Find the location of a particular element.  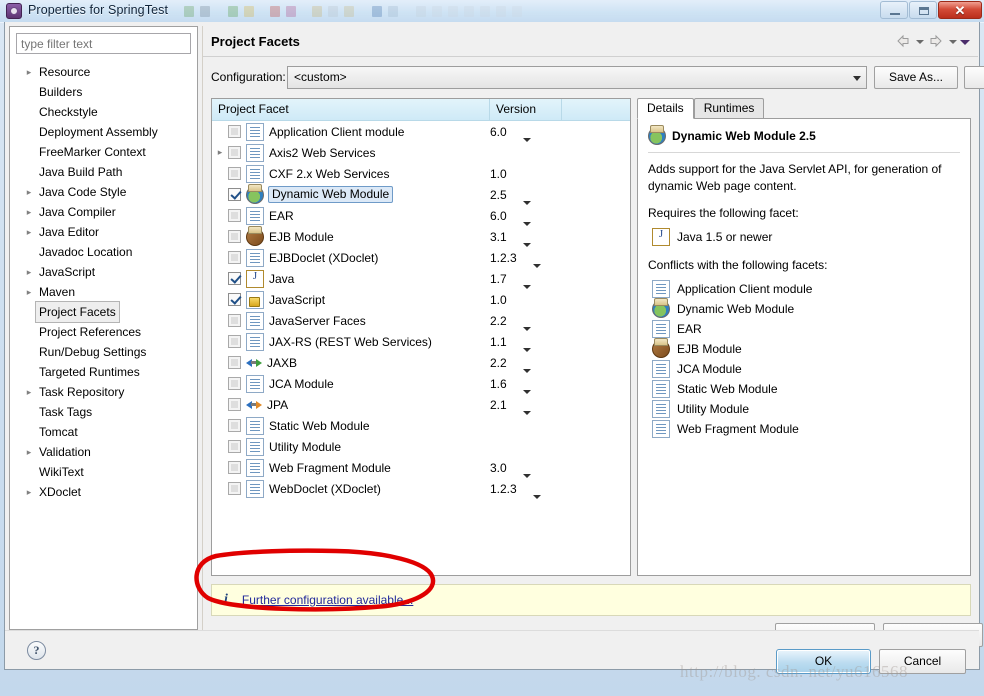

table-row: ▸ WebDoclet (XDoclet) 1.2.3 is located at coordinates (421, 488).